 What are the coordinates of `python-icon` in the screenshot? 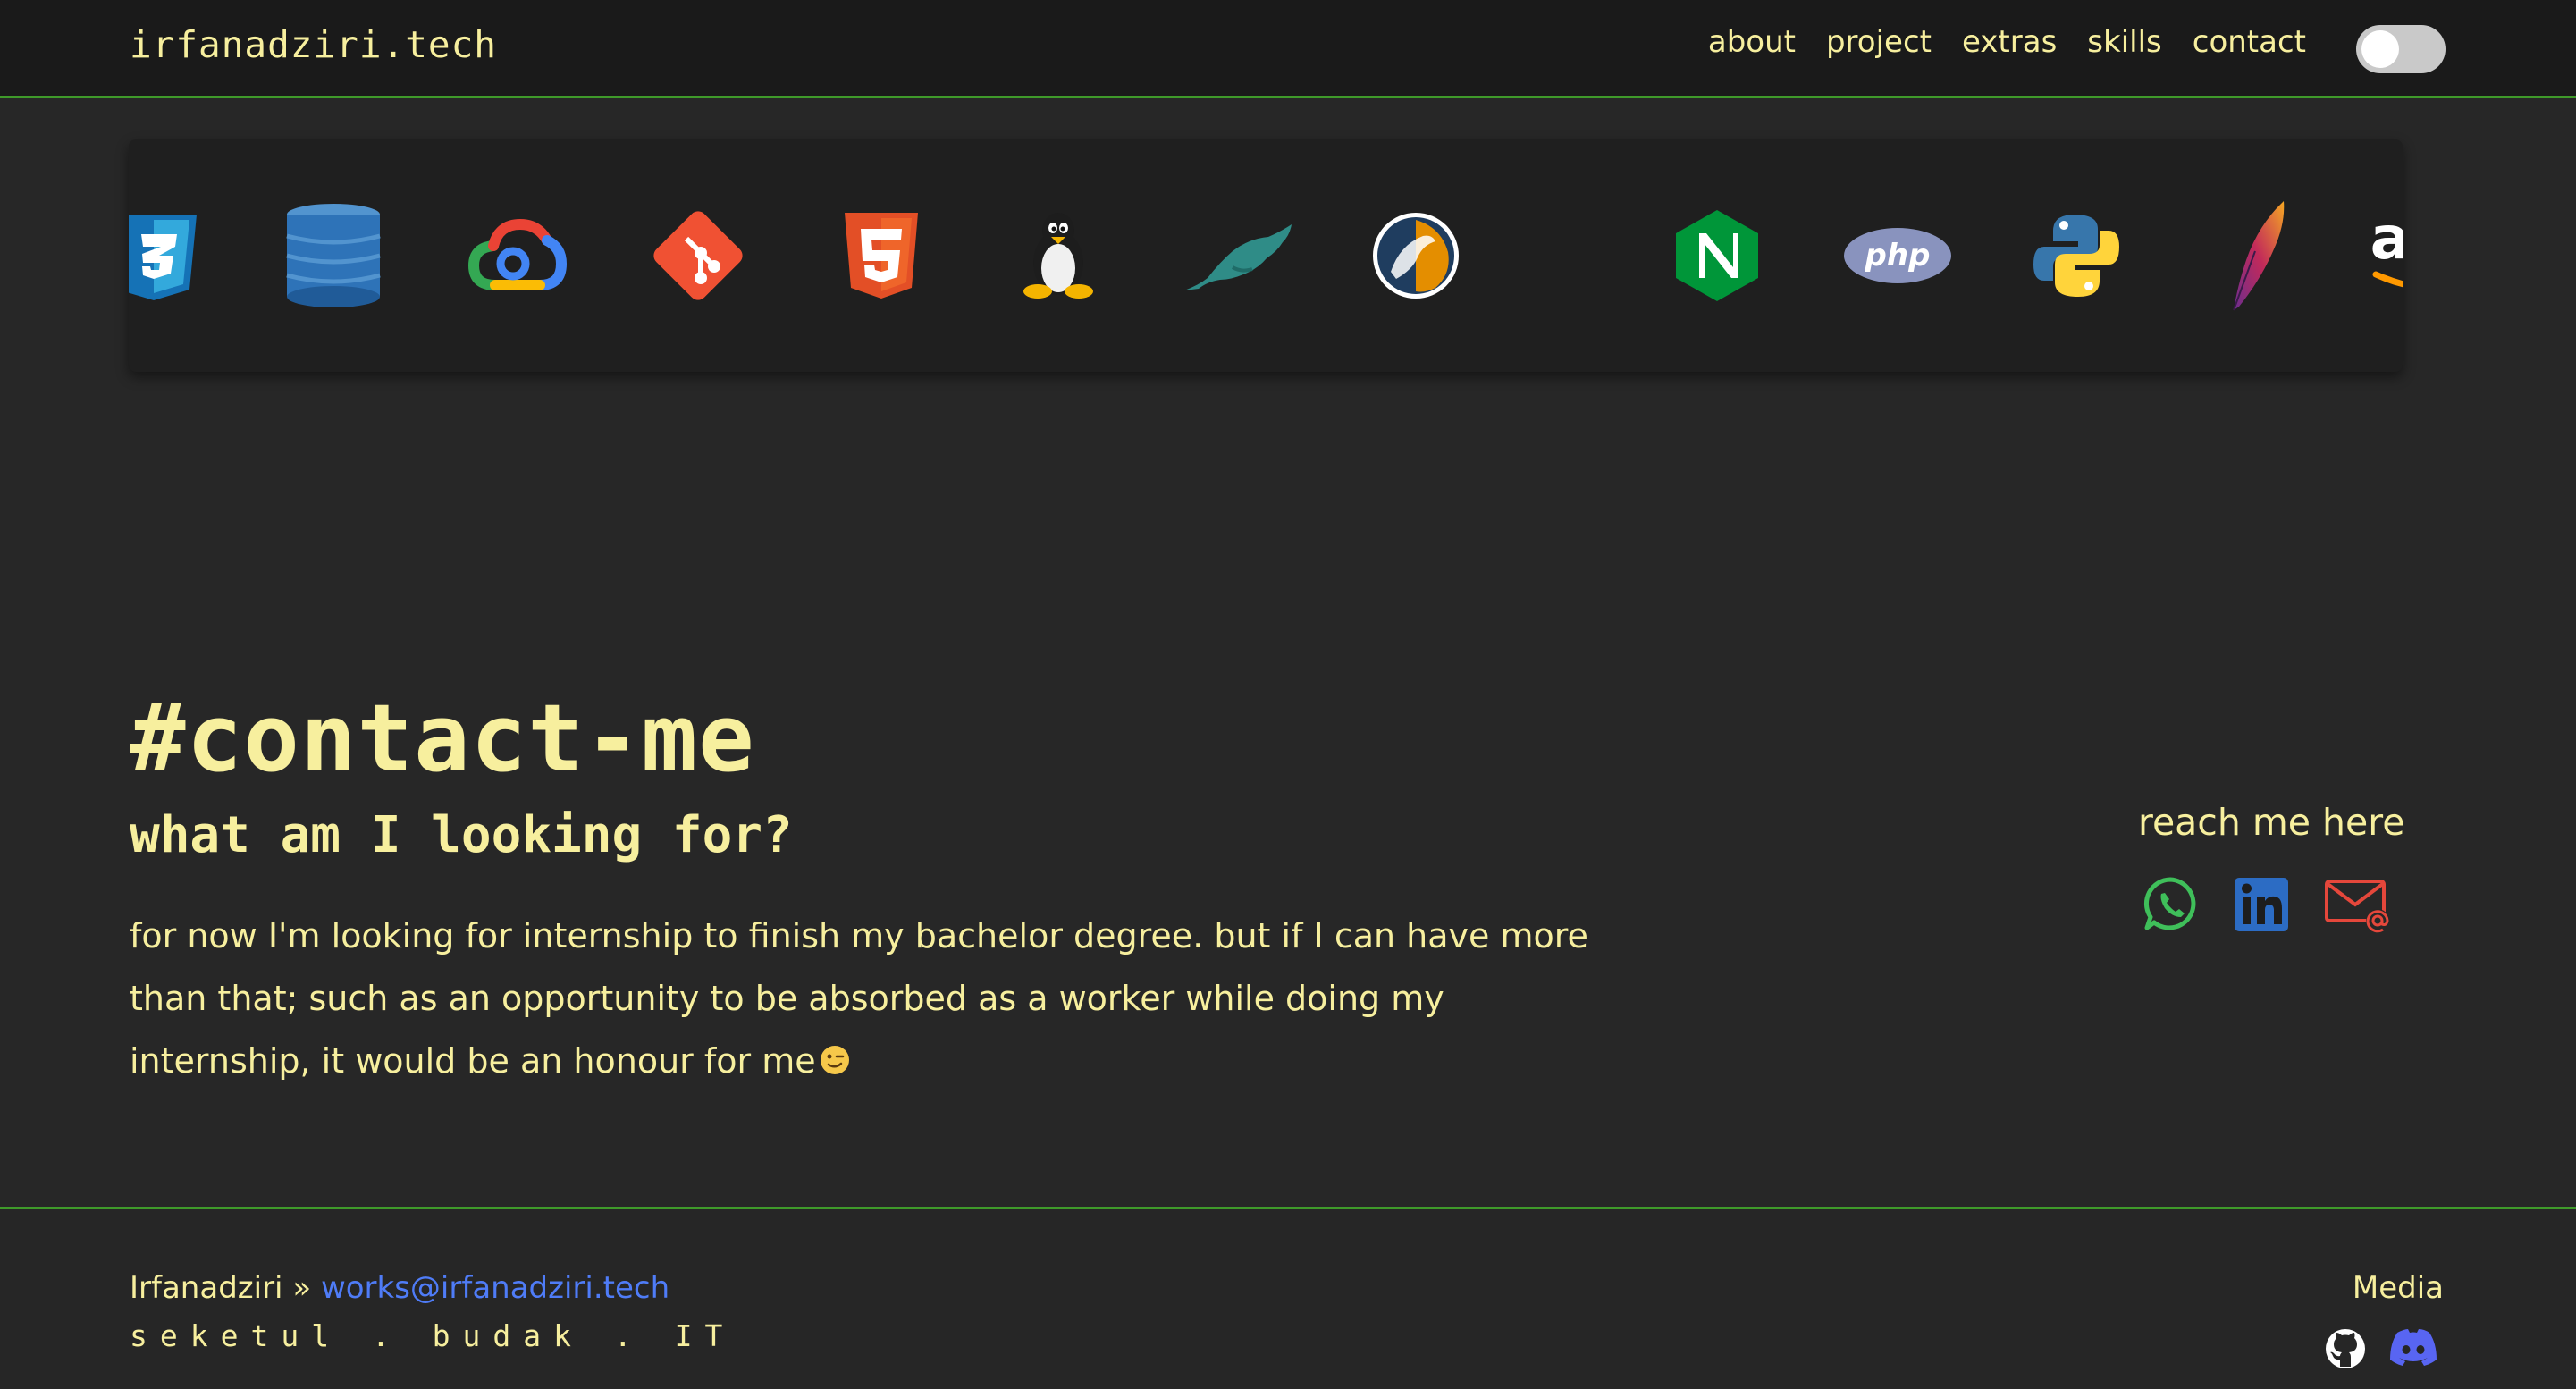 It's located at (2077, 255).